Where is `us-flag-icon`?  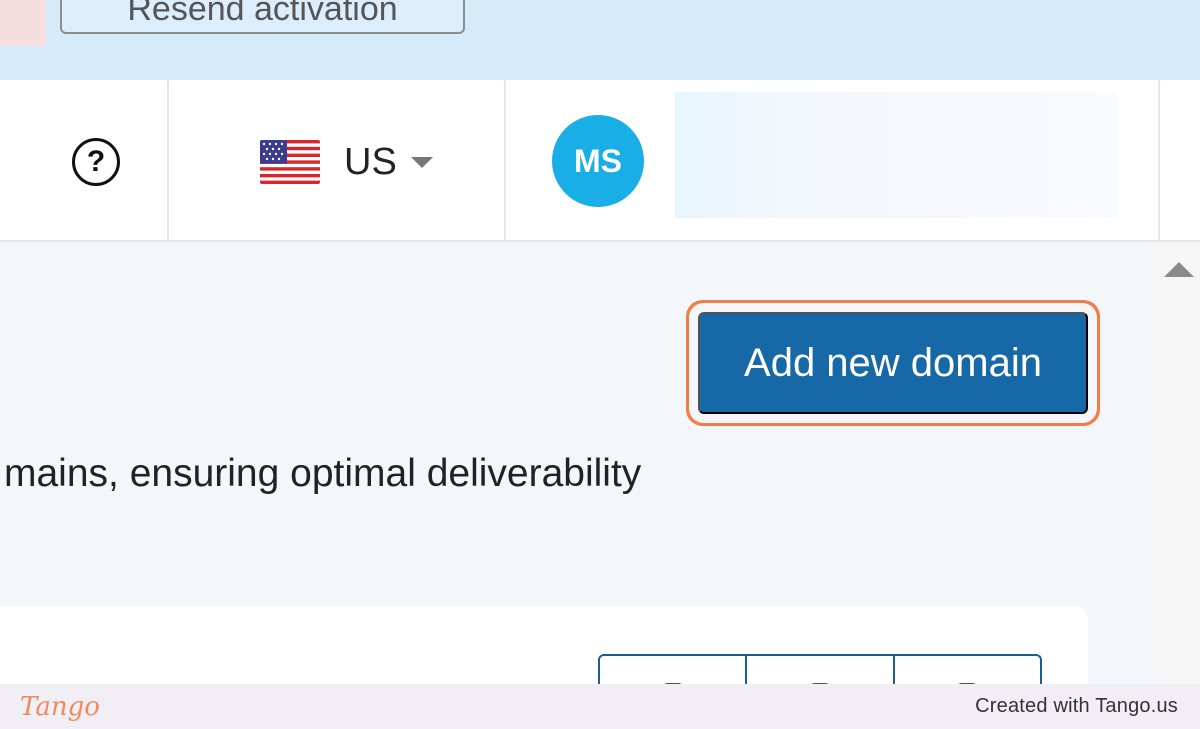 us-flag-icon is located at coordinates (290, 162).